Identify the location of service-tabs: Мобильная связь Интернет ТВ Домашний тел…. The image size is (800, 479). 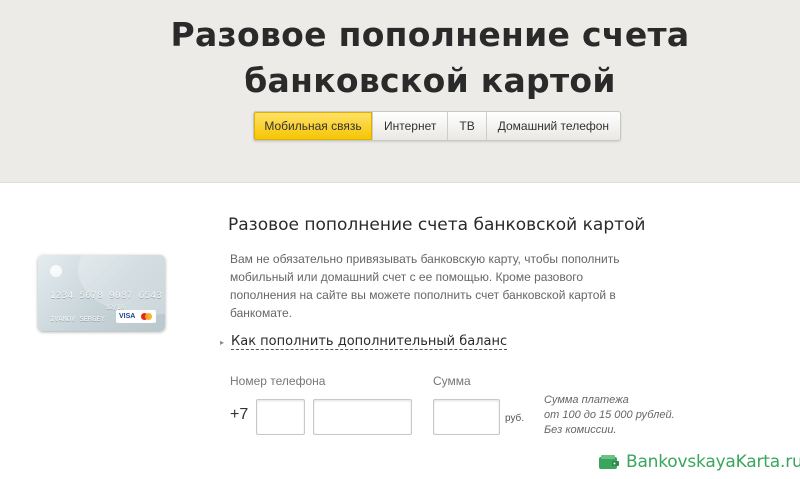
(437, 126).